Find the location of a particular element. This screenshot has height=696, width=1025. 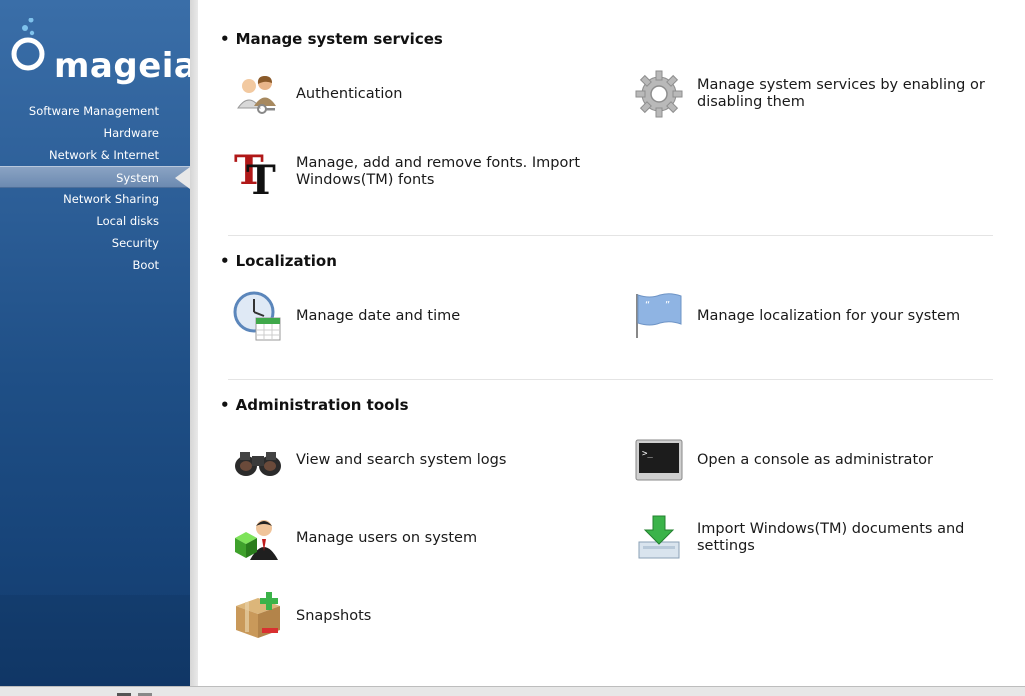

item-label: Manage users on system is located at coordinates (387, 537).